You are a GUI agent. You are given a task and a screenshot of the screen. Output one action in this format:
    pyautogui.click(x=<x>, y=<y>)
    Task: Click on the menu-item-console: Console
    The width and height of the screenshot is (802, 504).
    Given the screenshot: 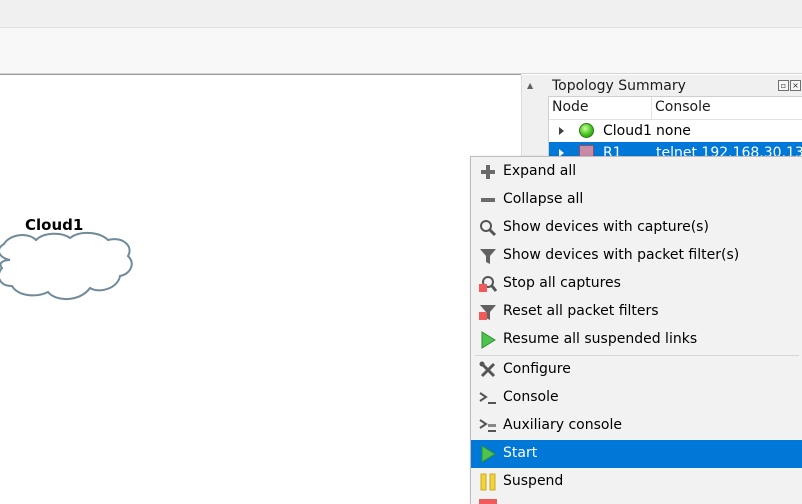 What is the action you would take?
    pyautogui.click(x=636, y=398)
    